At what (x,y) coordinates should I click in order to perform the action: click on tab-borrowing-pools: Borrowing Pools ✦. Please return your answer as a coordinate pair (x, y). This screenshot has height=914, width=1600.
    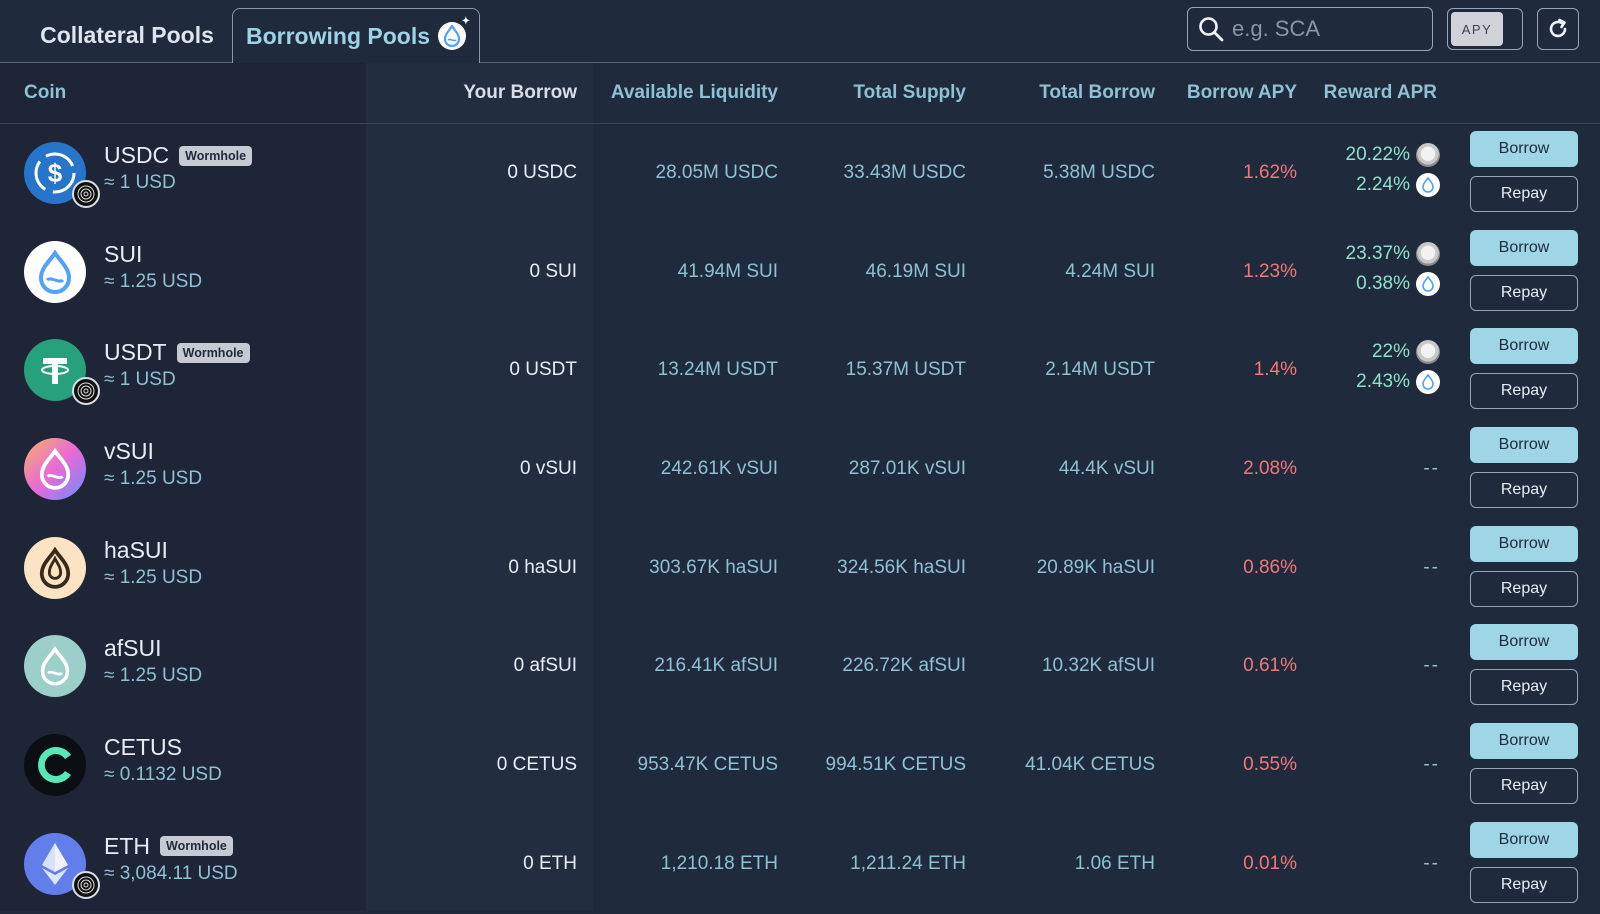
    Looking at the image, I should click on (356, 35).